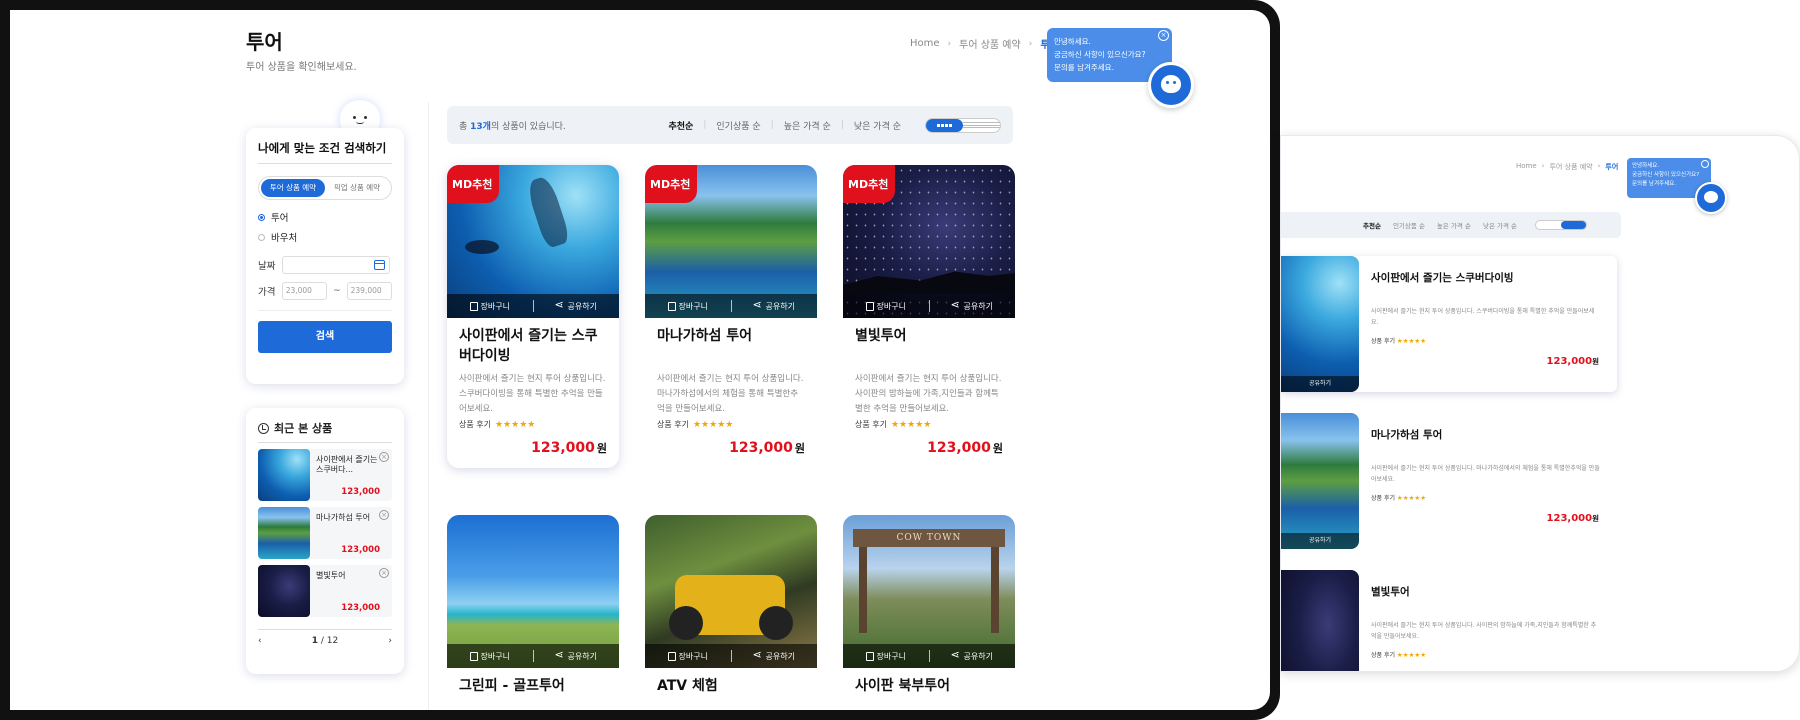 This screenshot has width=1800, height=720. What do you see at coordinates (869, 656) in the screenshot?
I see `shopping-bag-icon` at bounding box center [869, 656].